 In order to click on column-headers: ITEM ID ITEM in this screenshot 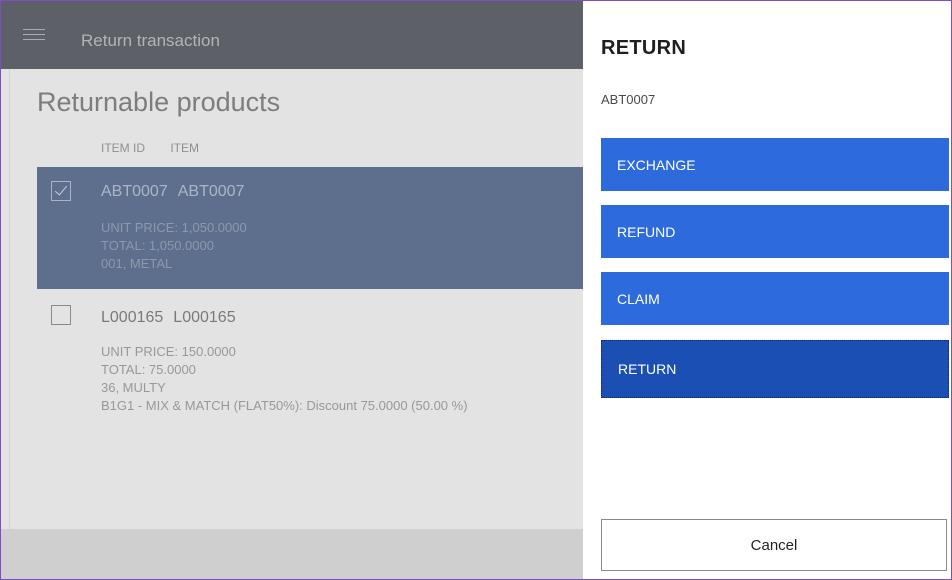, I will do `click(161, 148)`.